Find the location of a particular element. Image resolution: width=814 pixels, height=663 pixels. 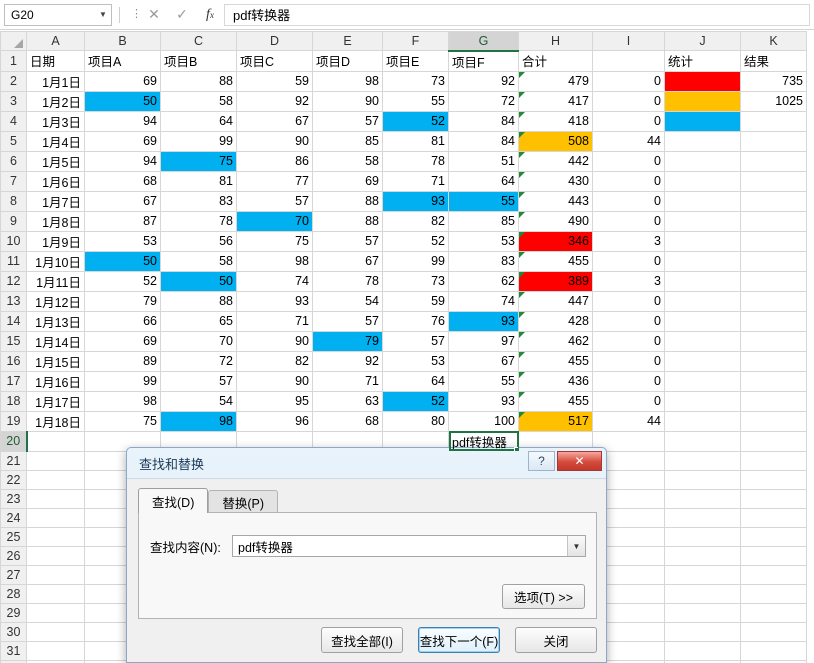

cell-a17: 1月16日 is located at coordinates (55, 381).